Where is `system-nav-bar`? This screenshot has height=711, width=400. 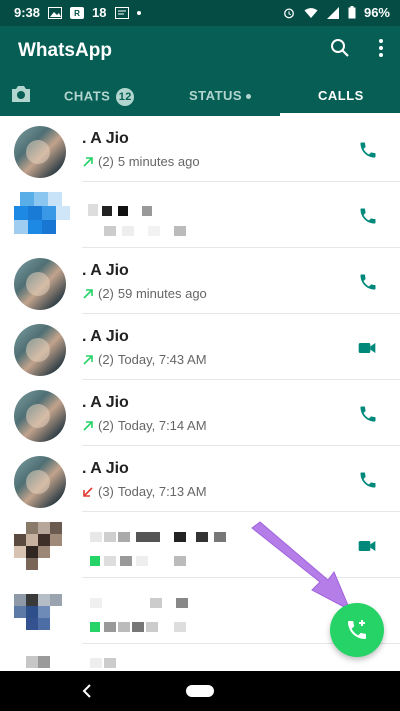
system-nav-bar is located at coordinates (200, 691).